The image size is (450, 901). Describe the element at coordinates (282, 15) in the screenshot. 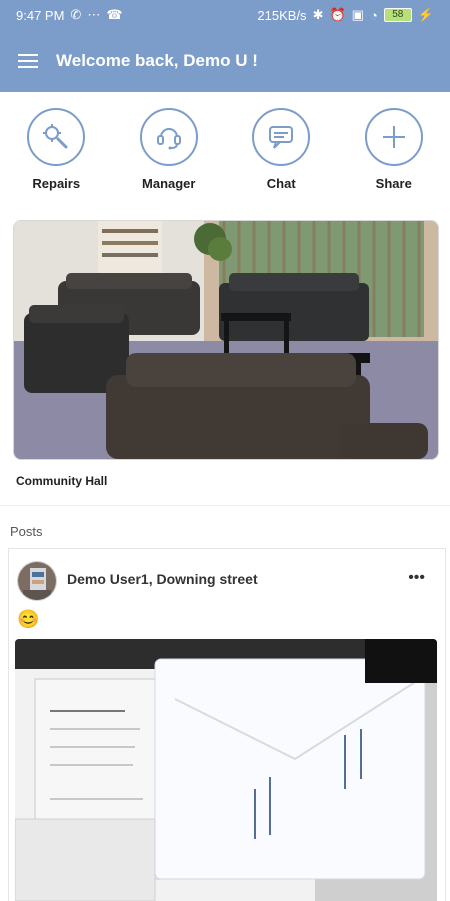

I see `network-speed: 215KB/s` at that location.